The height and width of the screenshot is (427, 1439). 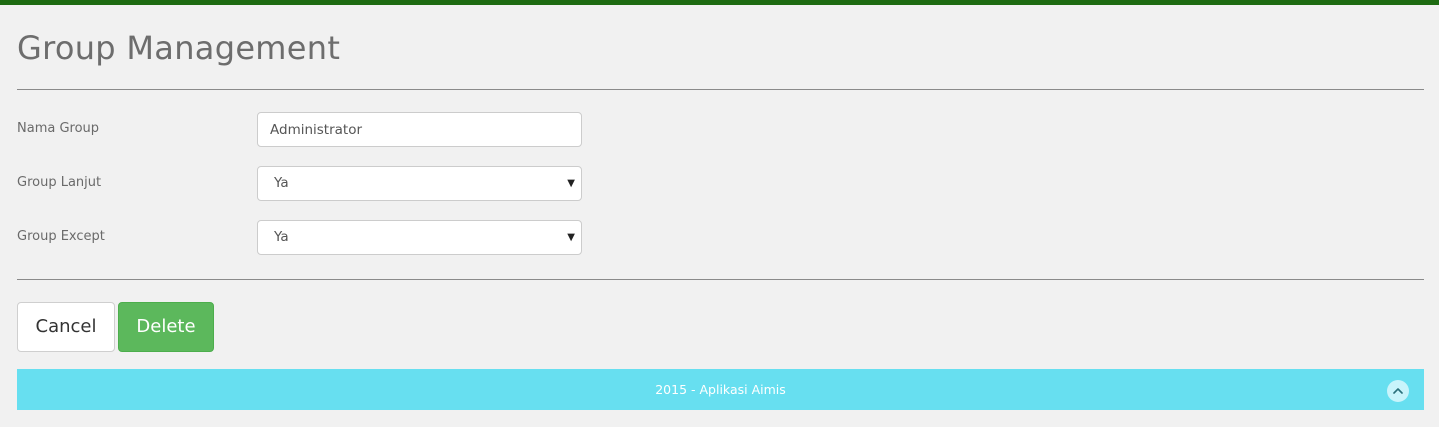 I want to click on delete-button: Delete, so click(x=166, y=327).